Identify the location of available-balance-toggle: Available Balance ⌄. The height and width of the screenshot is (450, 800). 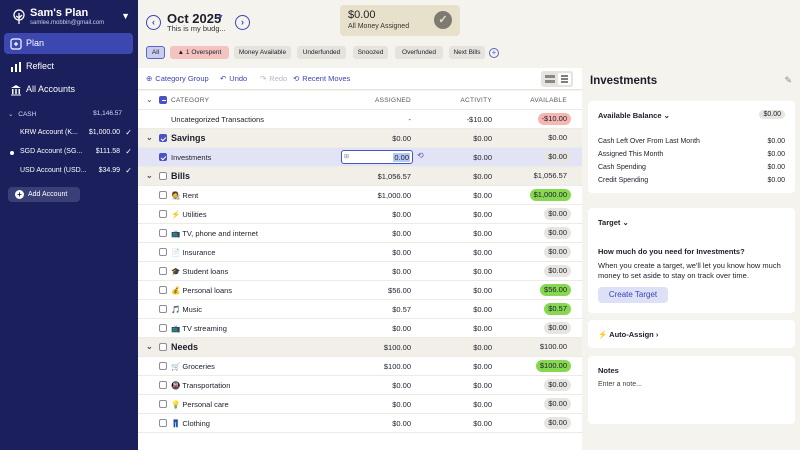
(634, 115).